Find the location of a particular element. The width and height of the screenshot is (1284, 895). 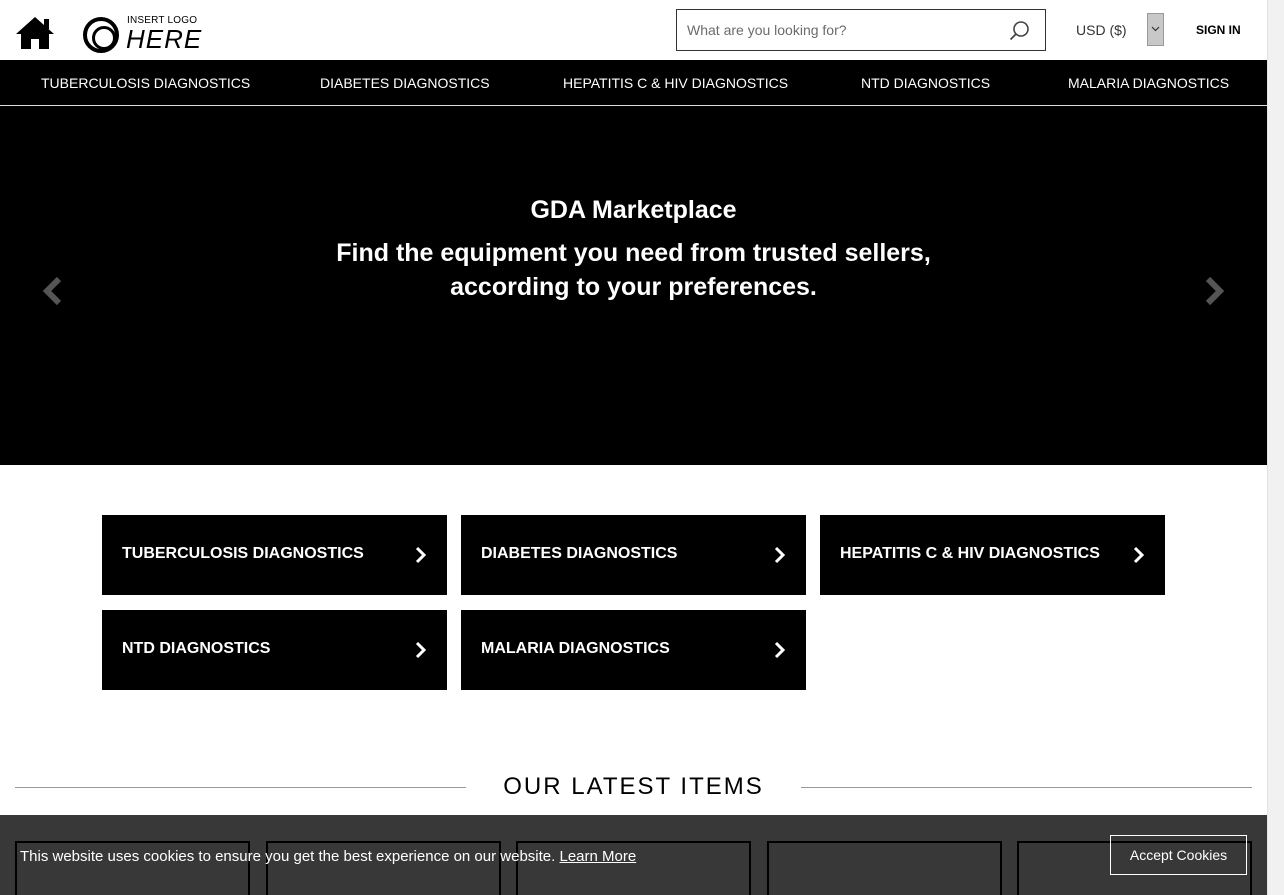

category-tile-diabetes: DIABETES DIAGNOSTICS is located at coordinates (633, 555).